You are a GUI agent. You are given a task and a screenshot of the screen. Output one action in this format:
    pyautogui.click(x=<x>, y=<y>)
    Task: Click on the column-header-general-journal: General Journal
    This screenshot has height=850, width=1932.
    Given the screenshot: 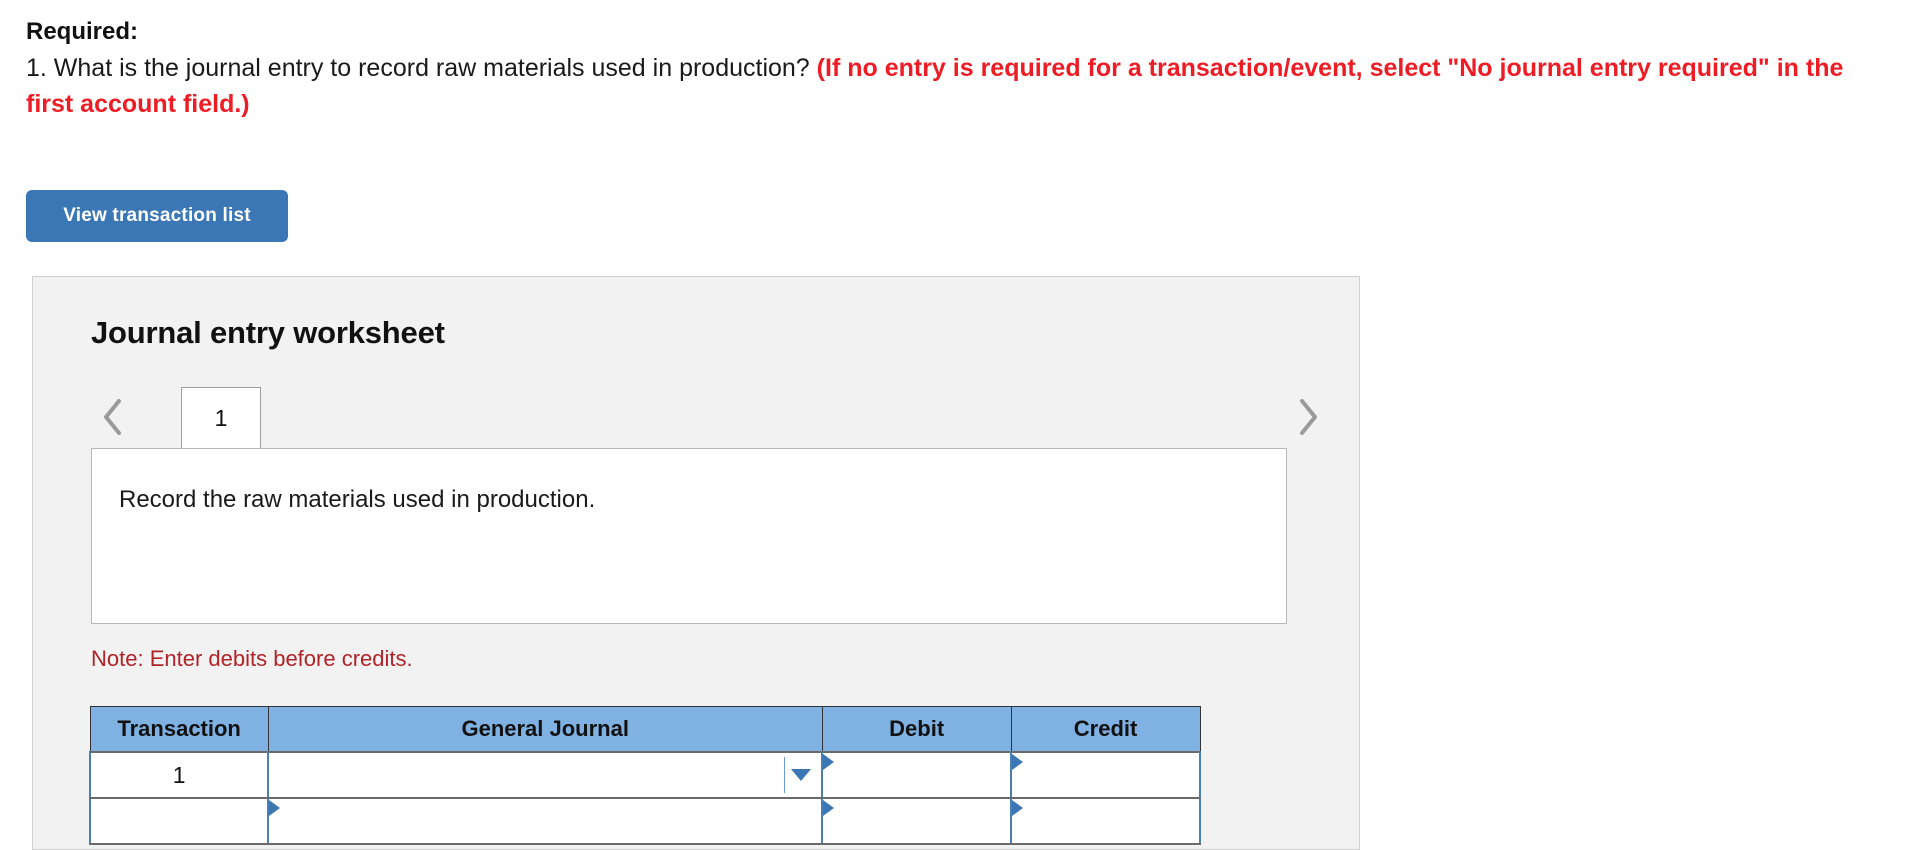 What is the action you would take?
    pyautogui.click(x=545, y=729)
    